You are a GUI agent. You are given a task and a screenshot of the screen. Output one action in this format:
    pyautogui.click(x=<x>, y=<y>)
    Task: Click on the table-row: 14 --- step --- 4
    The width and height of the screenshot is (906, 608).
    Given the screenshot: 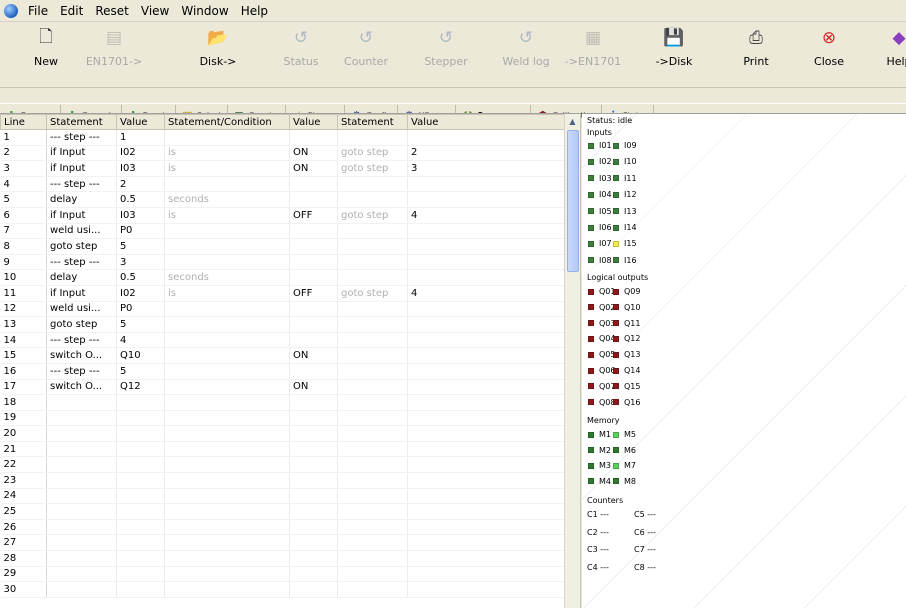 What is the action you would take?
    pyautogui.click(x=282, y=340)
    